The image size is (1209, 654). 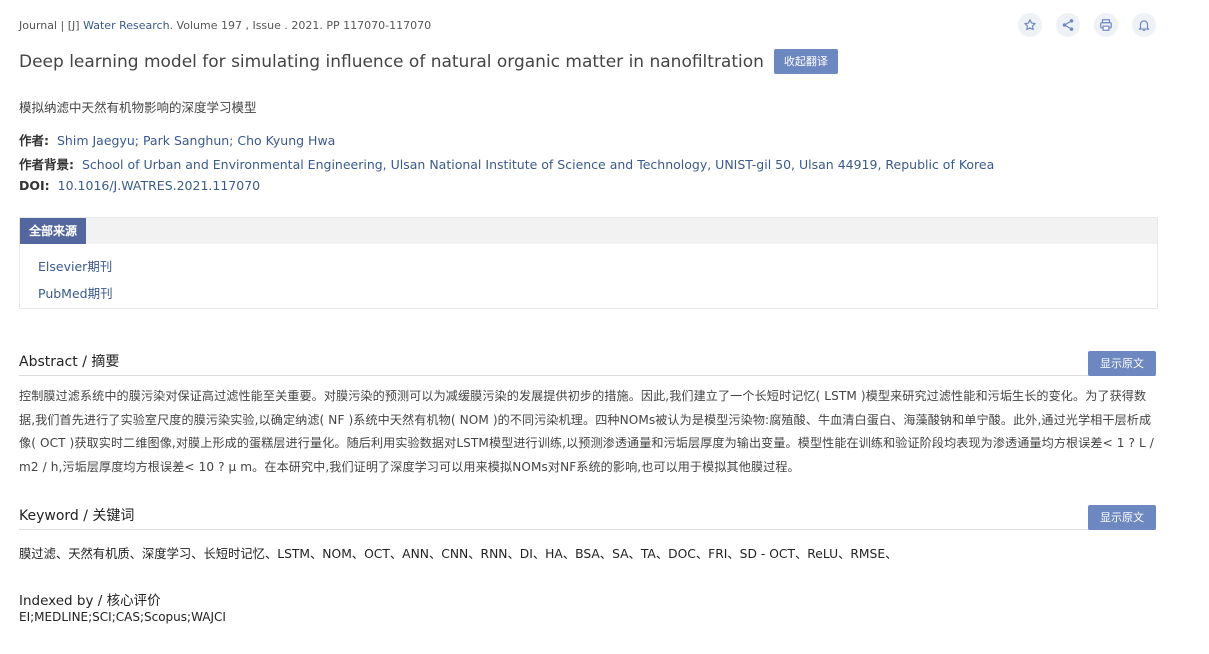 What do you see at coordinates (122, 617) in the screenshot?
I see `indexed-value: EI;MEDLINE;SCI;CAS;Scopus;WAJCI` at bounding box center [122, 617].